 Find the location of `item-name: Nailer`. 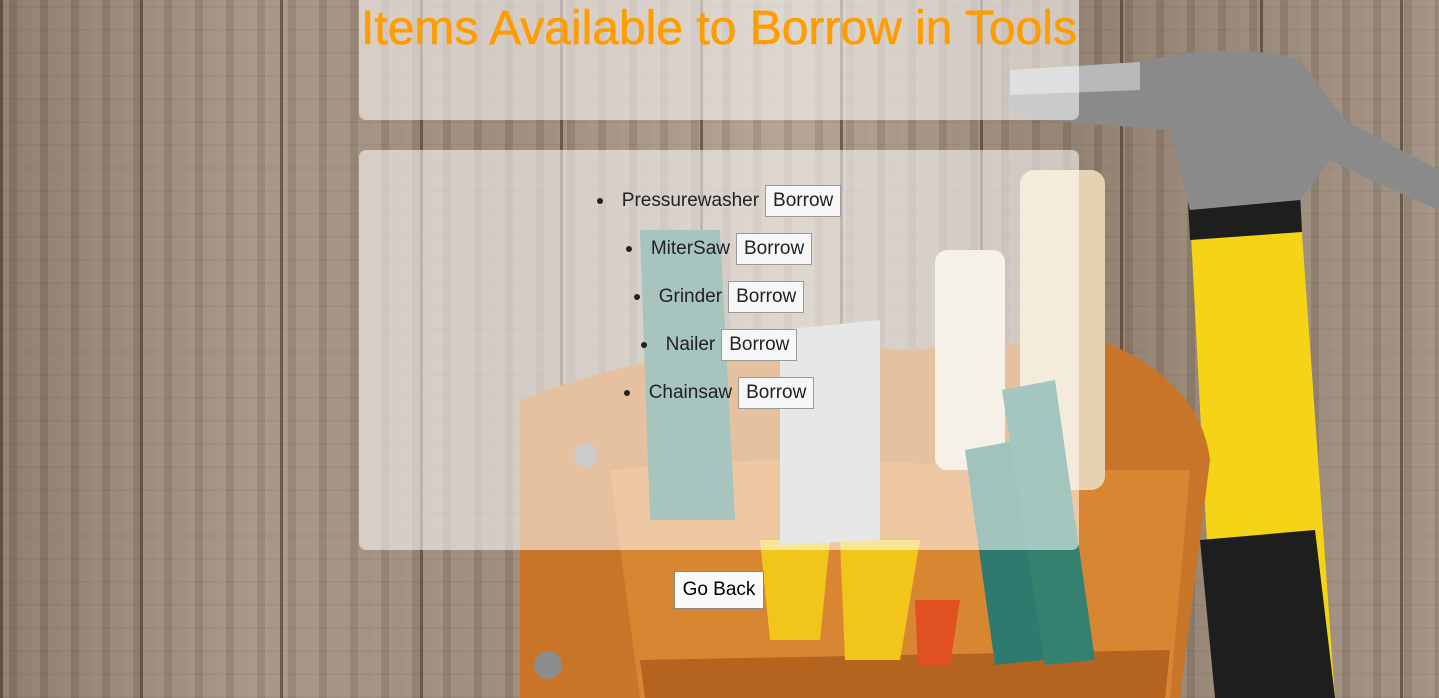

item-name: Nailer is located at coordinates (690, 344).